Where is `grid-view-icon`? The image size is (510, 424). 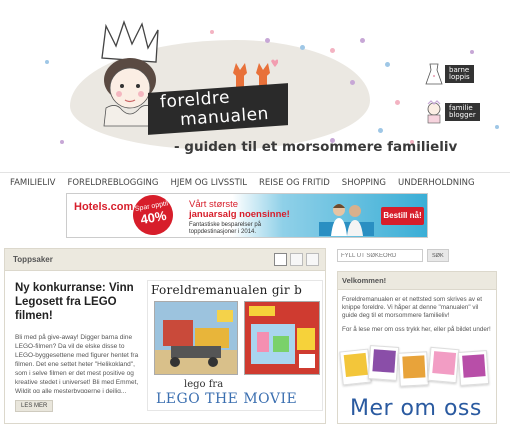
grid-view-icon is located at coordinates (280, 259).